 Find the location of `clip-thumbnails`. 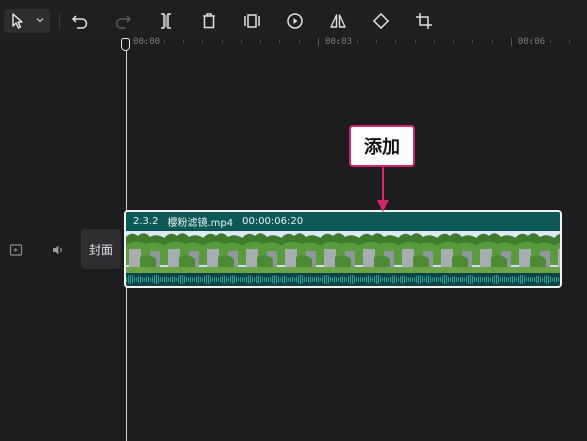

clip-thumbnails is located at coordinates (343, 252).